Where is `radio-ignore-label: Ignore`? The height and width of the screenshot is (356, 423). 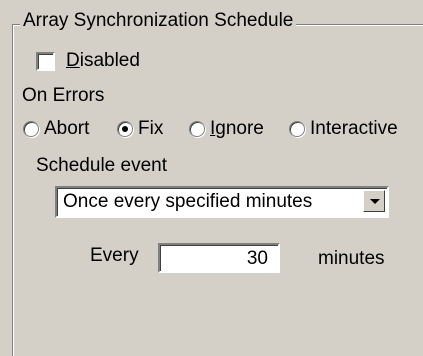 radio-ignore-label: Ignore is located at coordinates (237, 129).